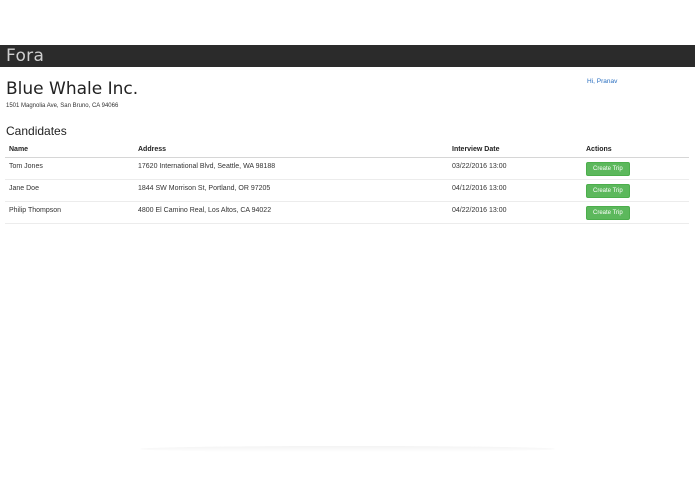 The height and width of the screenshot is (494, 695). Describe the element at coordinates (69, 168) in the screenshot. I see `candidate-name: Tom Jones` at that location.